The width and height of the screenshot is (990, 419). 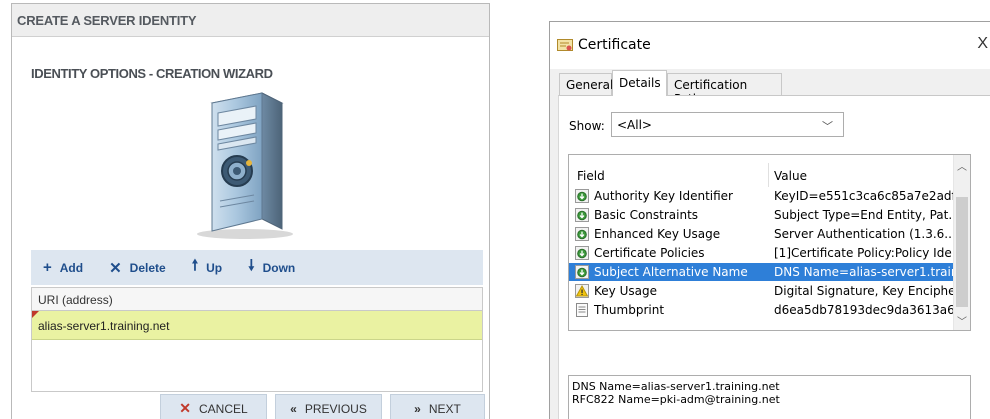 I want to click on field-name: Enhanced Key Usage, so click(x=657, y=234).